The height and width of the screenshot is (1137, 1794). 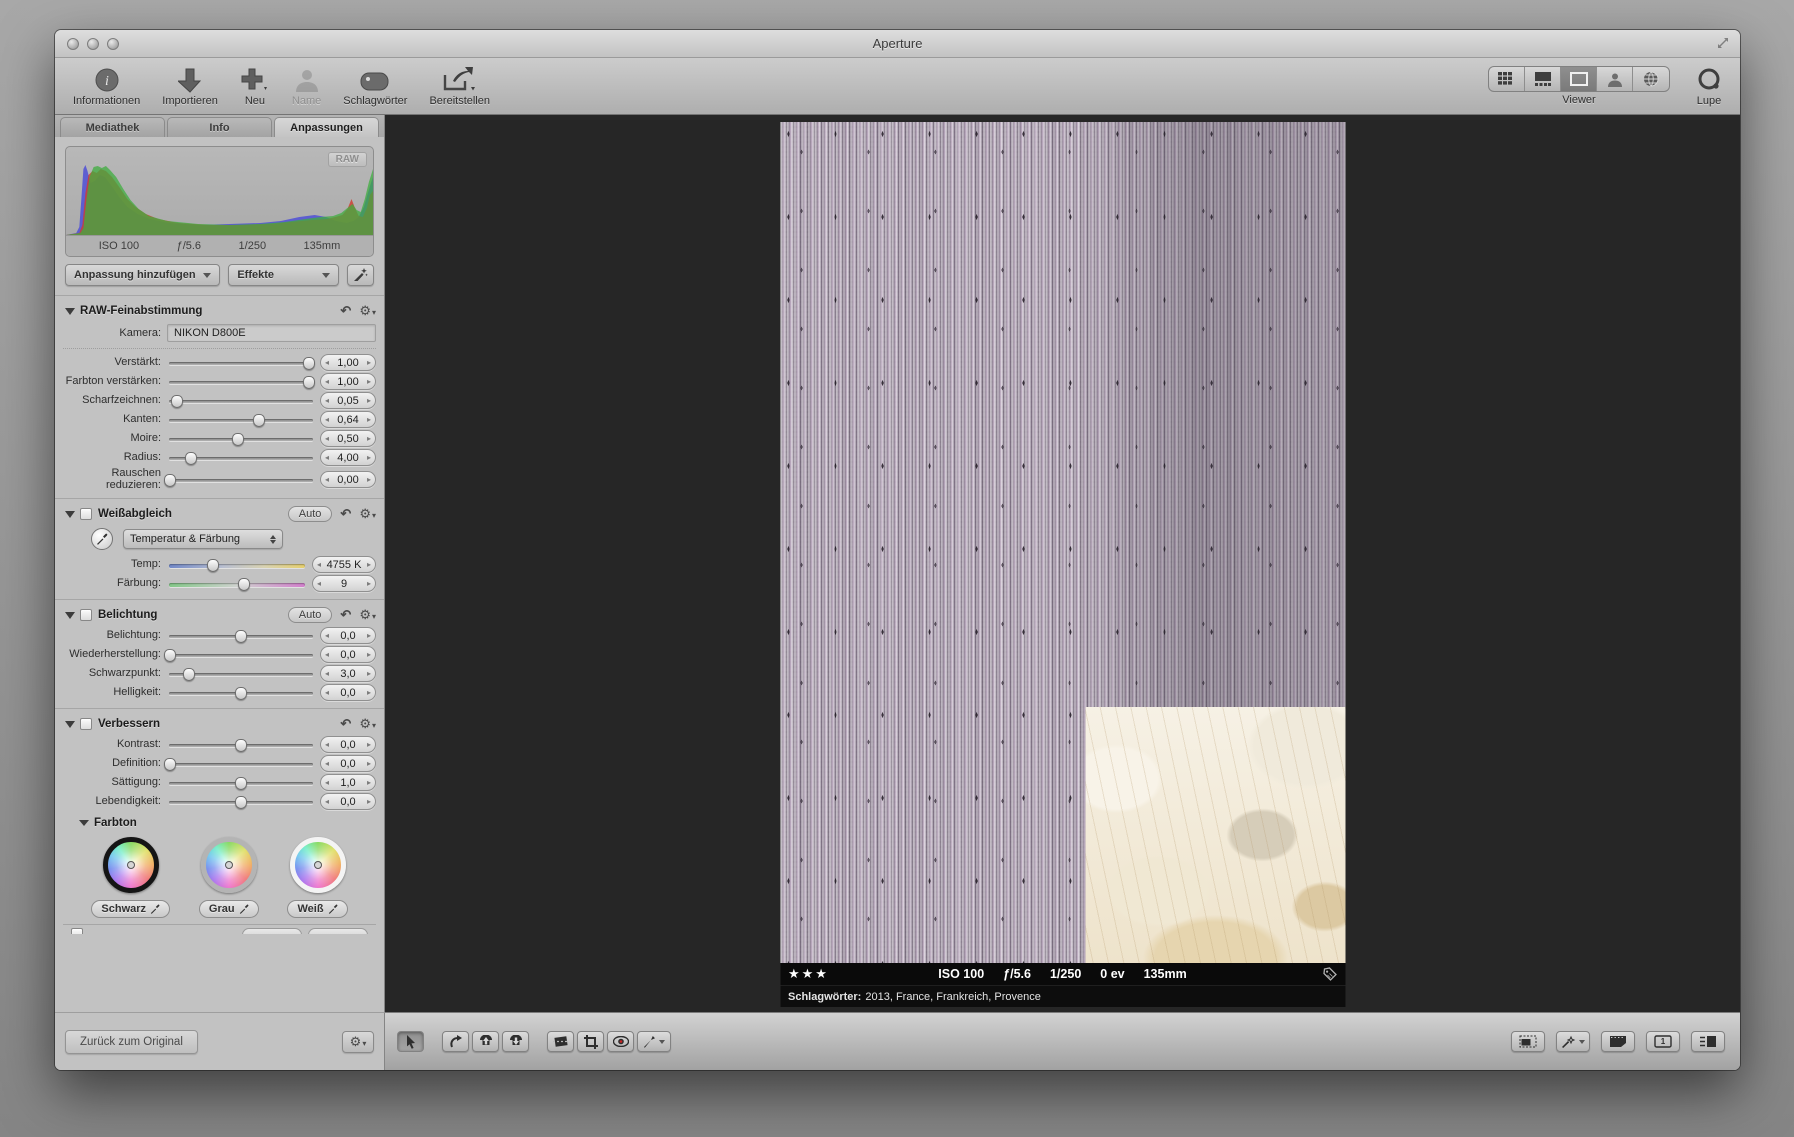 What do you see at coordinates (348, 400) in the screenshot?
I see `value-stepper: 0,05` at bounding box center [348, 400].